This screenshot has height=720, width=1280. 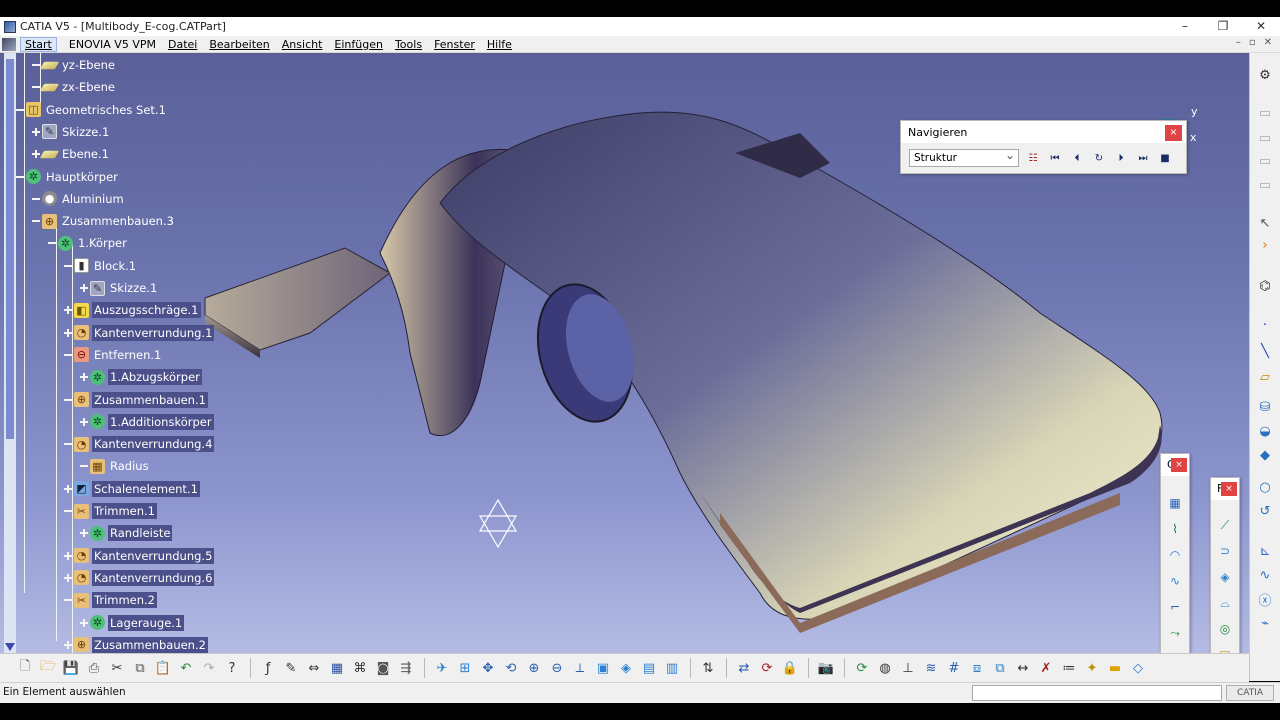 What do you see at coordinates (101, 266) in the screenshot?
I see `tree-node: ▮ Block.1` at bounding box center [101, 266].